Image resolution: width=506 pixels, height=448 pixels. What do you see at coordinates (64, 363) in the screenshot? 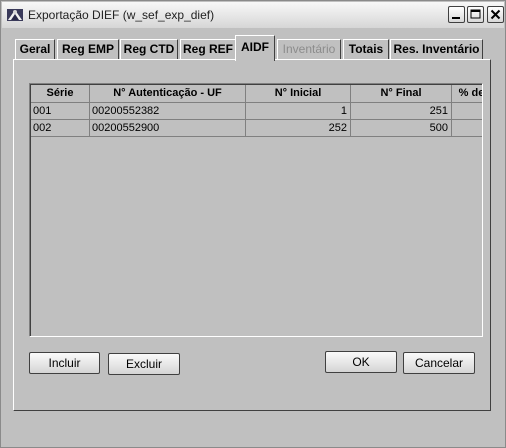
I see `incluir-button: Incluir` at bounding box center [64, 363].